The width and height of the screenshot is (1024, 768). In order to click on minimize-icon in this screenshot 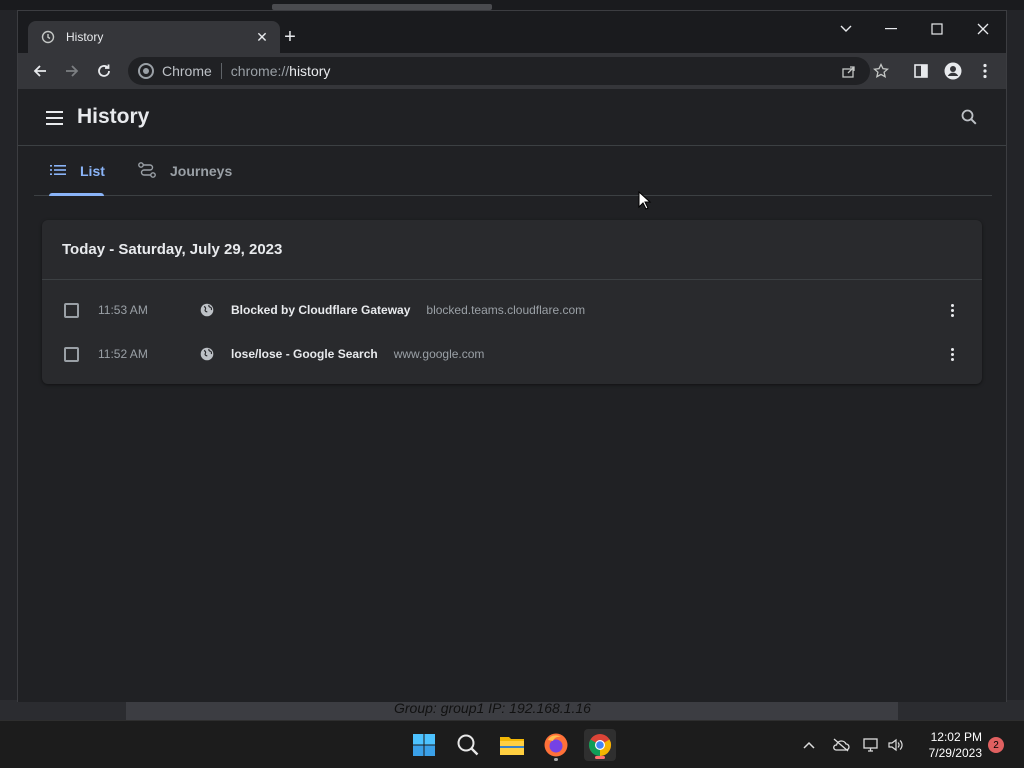, I will do `click(891, 29)`.